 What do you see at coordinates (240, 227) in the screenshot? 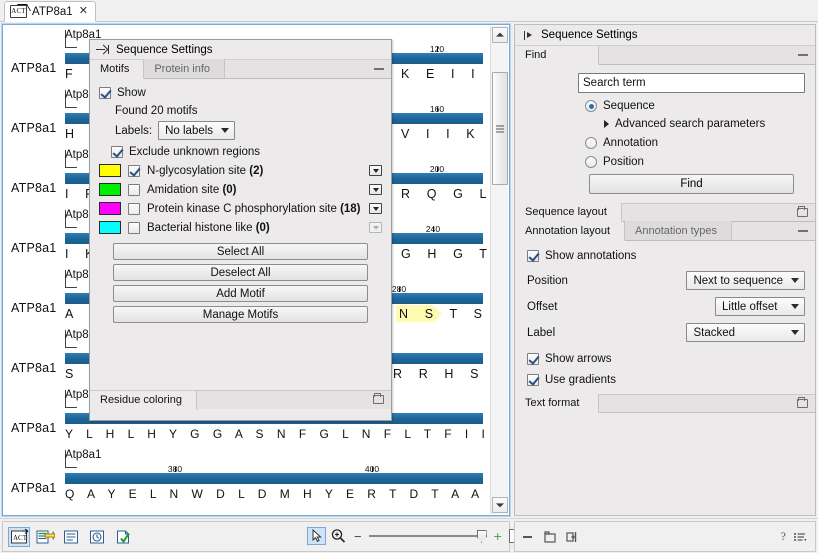
I see `motif-row: Bacterial histone like (0)` at bounding box center [240, 227].